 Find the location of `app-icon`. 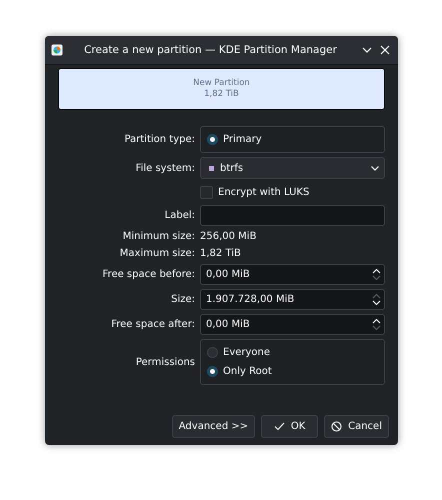

app-icon is located at coordinates (57, 50).